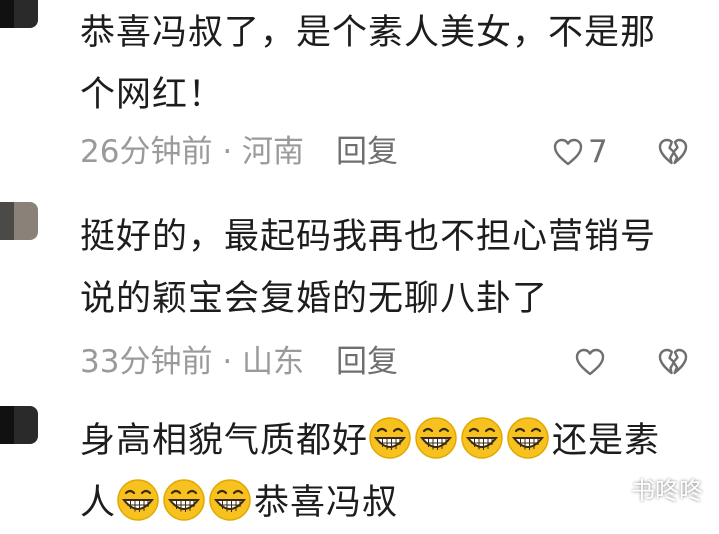 The height and width of the screenshot is (534, 719). Describe the element at coordinates (273, 362) in the screenshot. I see `comment-location: 山东` at that location.